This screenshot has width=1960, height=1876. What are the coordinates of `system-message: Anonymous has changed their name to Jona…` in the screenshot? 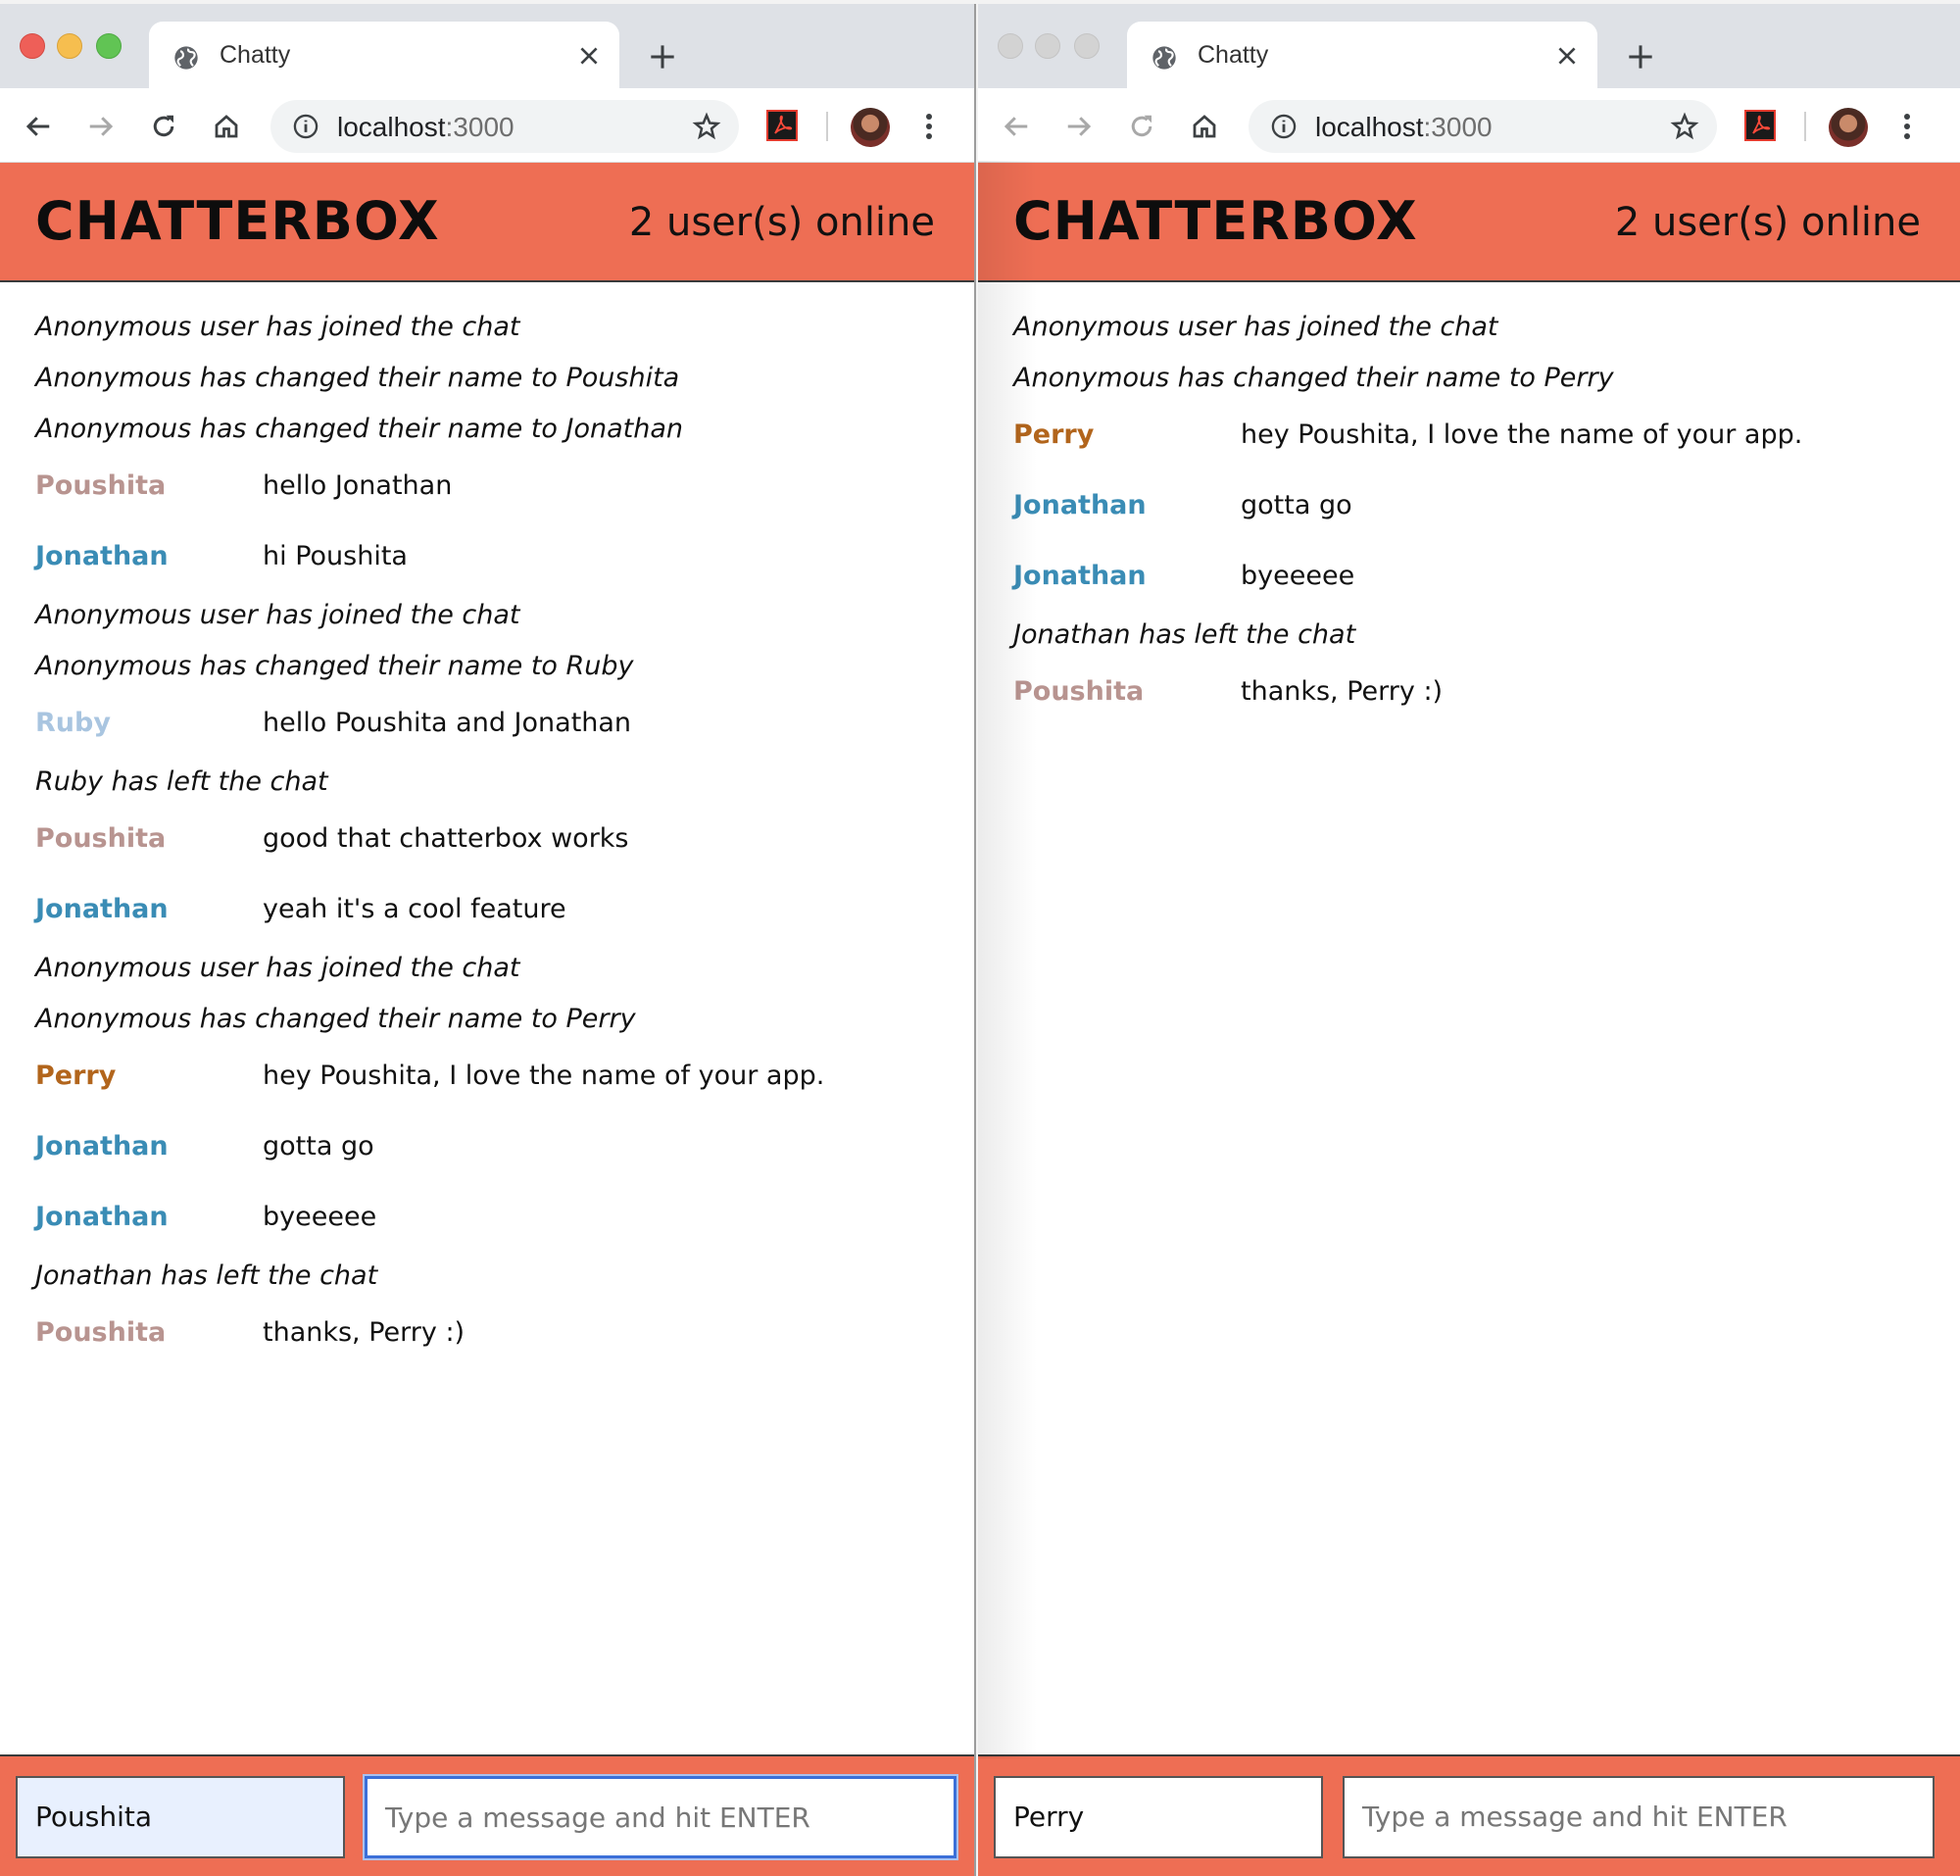 It's located at (359, 429).